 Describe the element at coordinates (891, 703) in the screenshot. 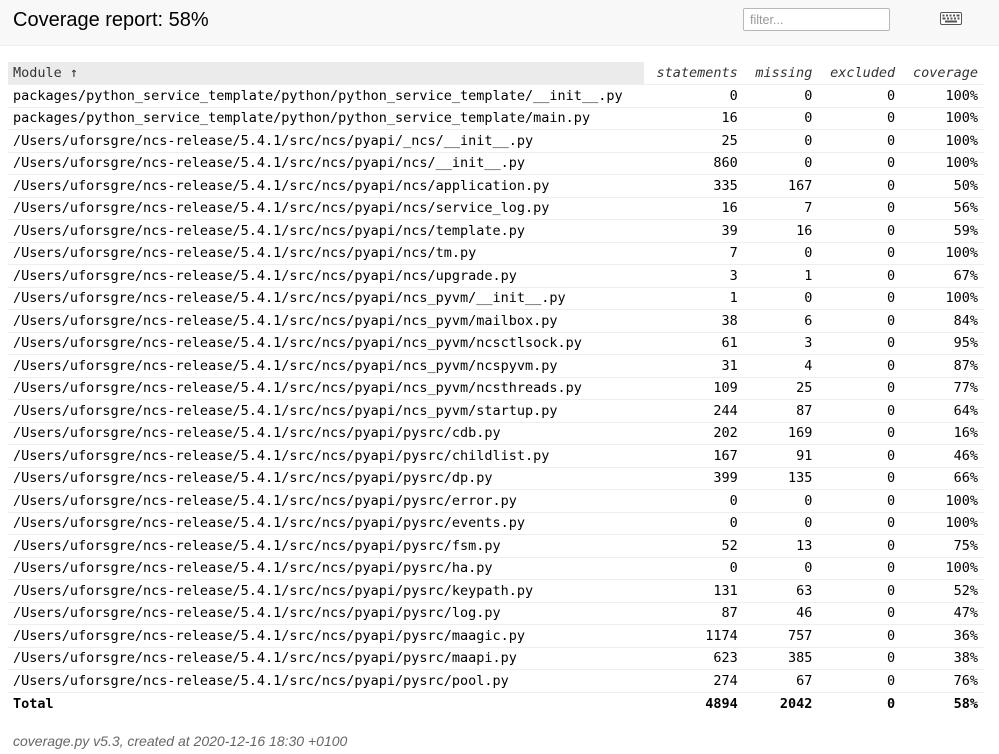

I see `total-excluded: 0` at that location.